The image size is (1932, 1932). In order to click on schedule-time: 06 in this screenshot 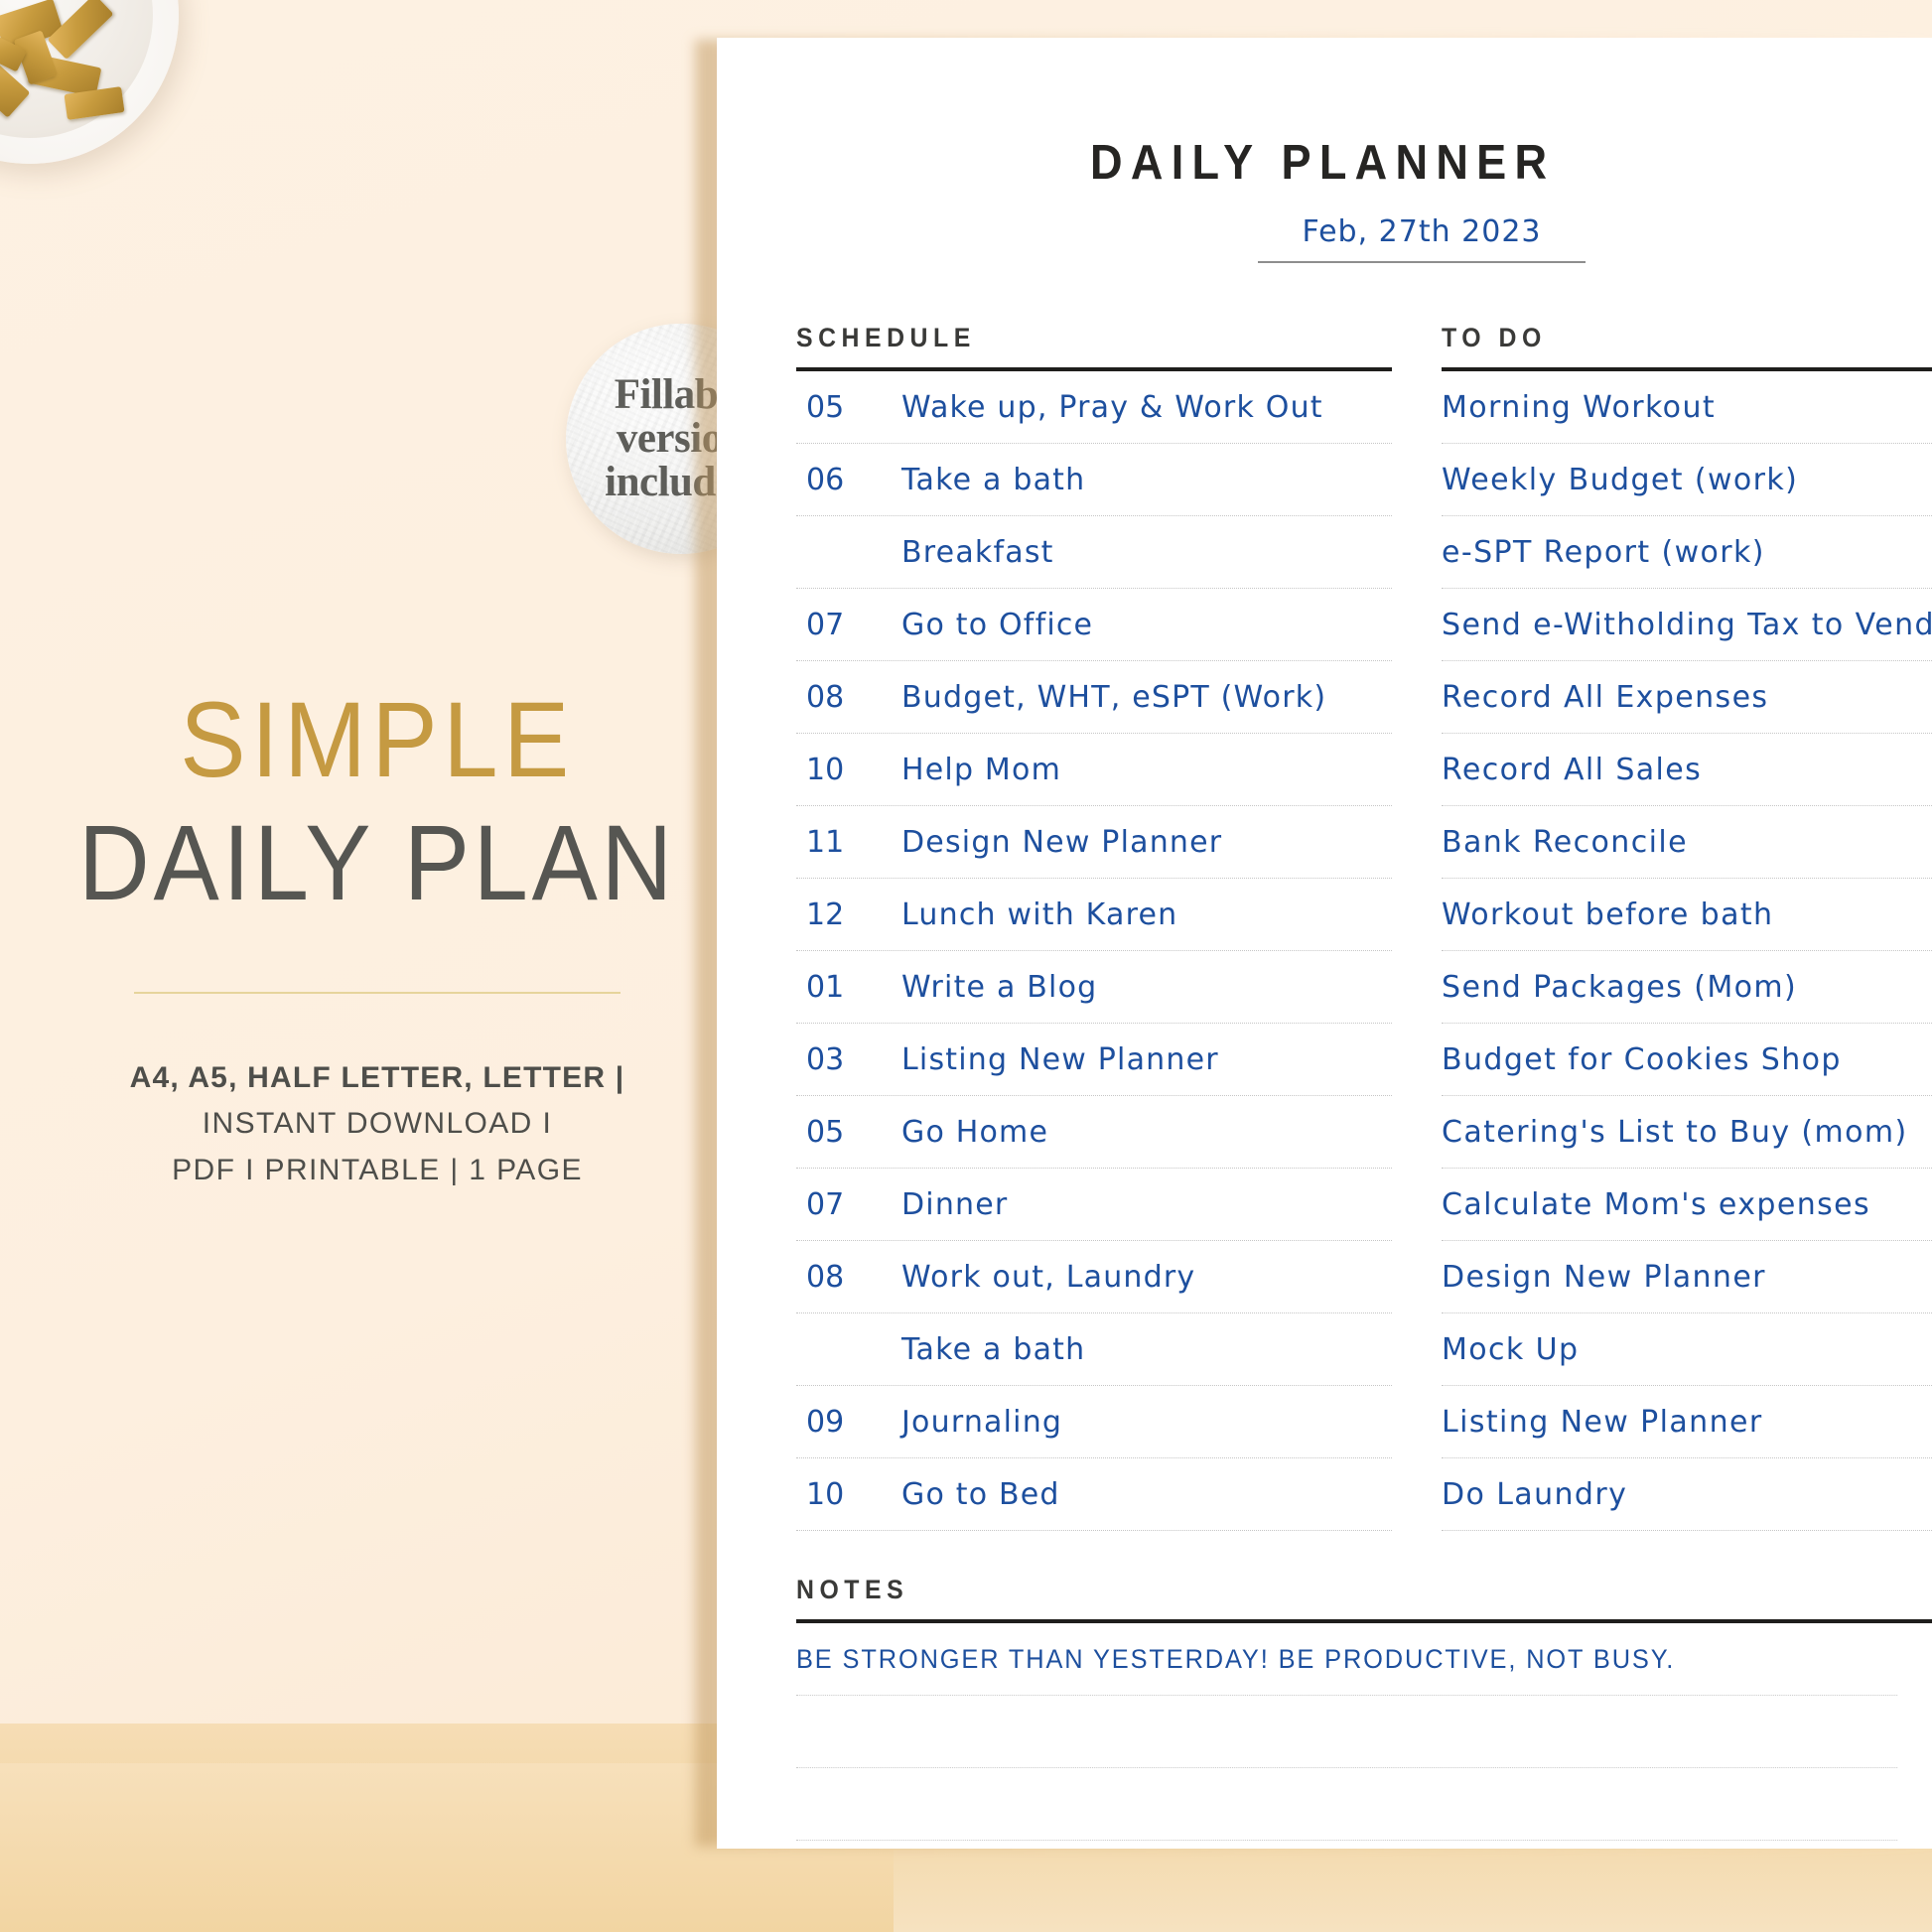, I will do `click(840, 480)`.